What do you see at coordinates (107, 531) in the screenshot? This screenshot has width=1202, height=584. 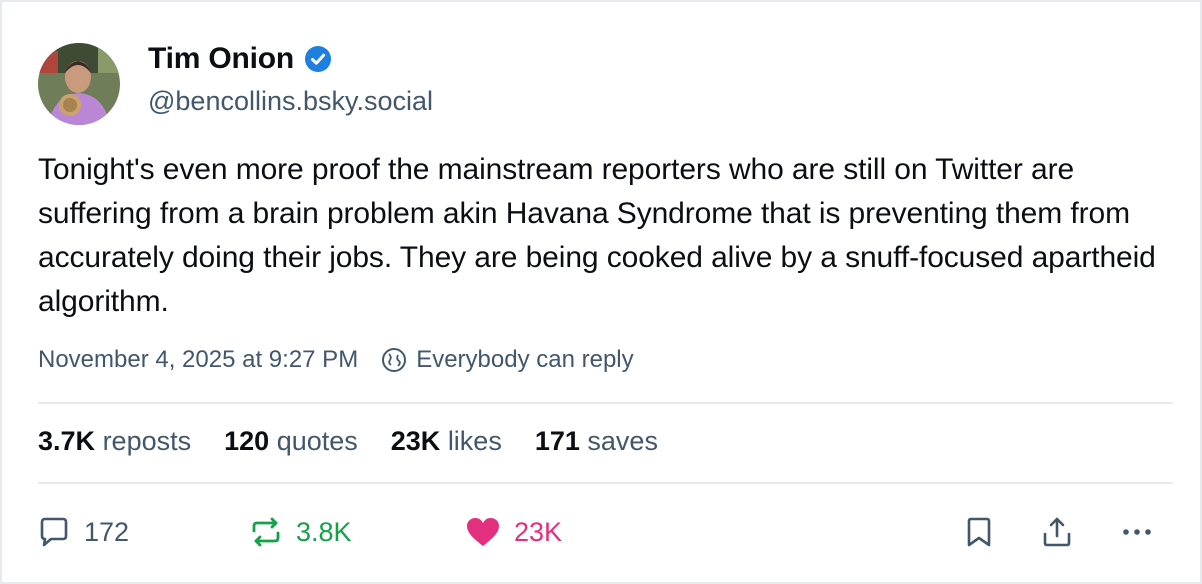 I see `reply-count: 172` at bounding box center [107, 531].